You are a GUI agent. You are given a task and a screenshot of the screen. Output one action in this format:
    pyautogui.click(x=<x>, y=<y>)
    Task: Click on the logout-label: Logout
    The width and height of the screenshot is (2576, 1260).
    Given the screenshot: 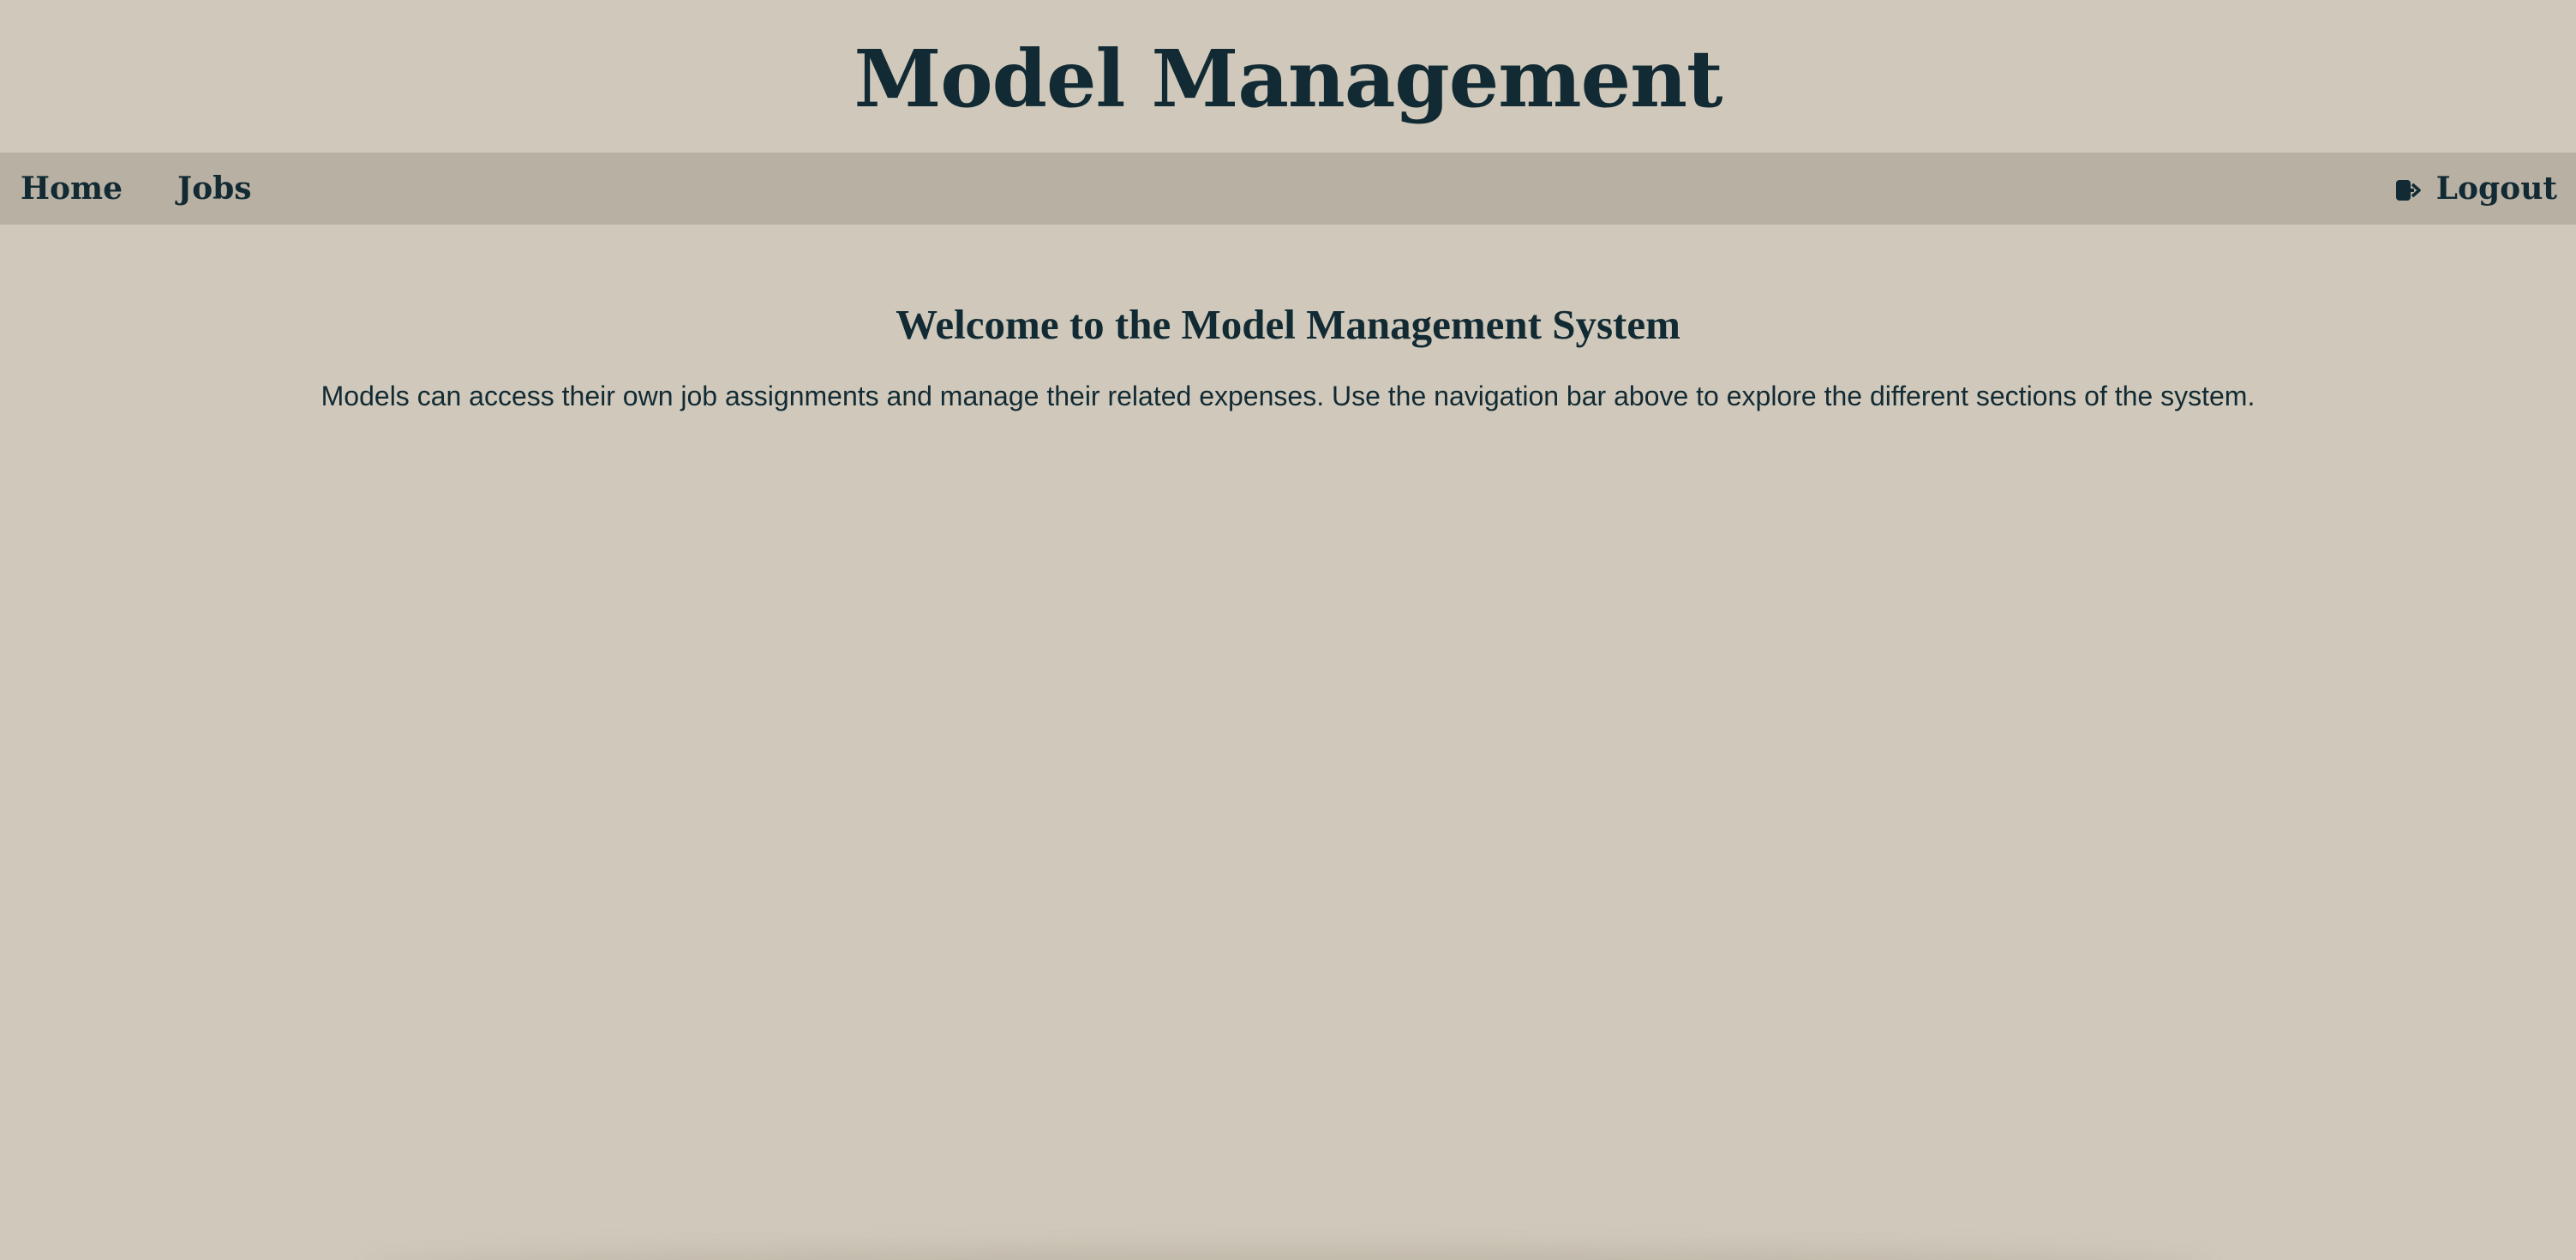 What is the action you would take?
    pyautogui.click(x=2496, y=189)
    